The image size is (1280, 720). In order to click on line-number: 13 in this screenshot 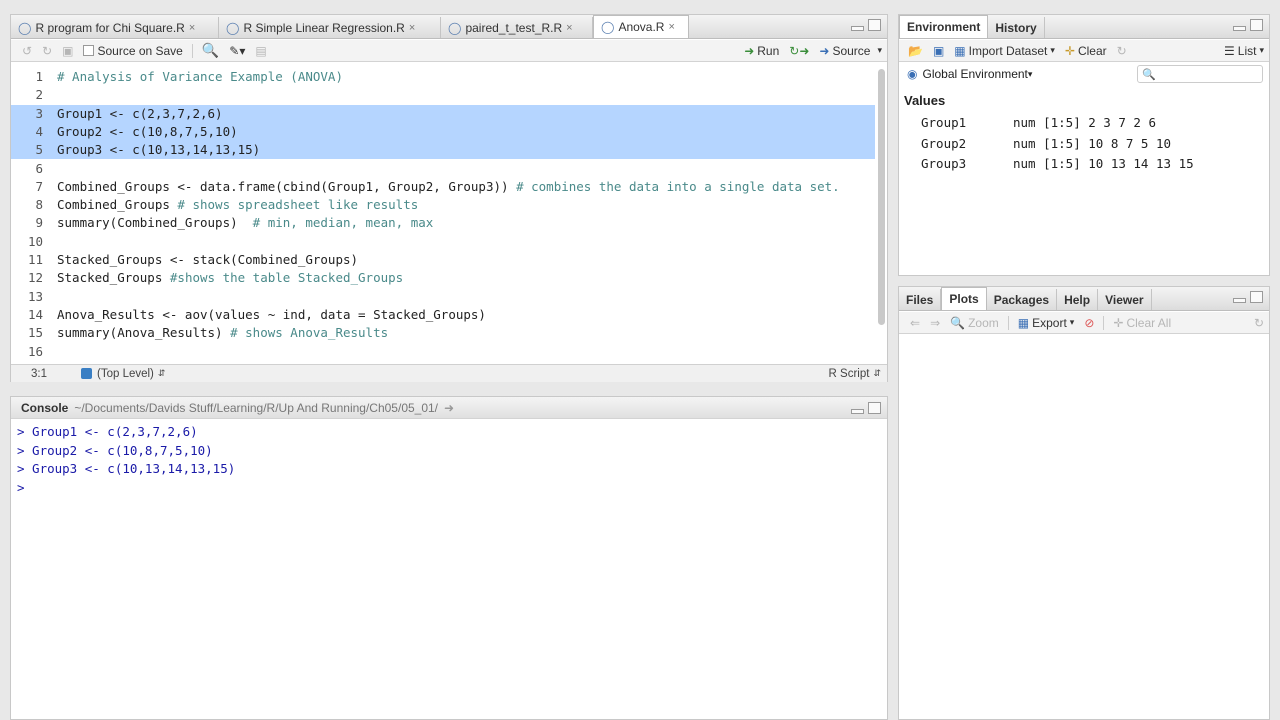, I will do `click(35, 296)`.